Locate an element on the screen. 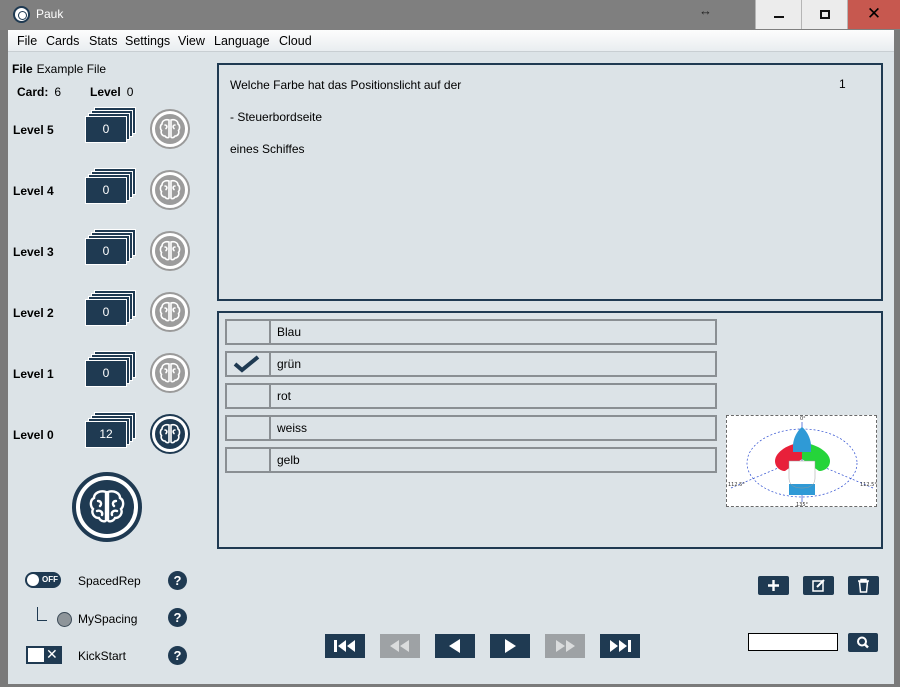 The height and width of the screenshot is (687, 900). minimize-icon is located at coordinates (778, 16).